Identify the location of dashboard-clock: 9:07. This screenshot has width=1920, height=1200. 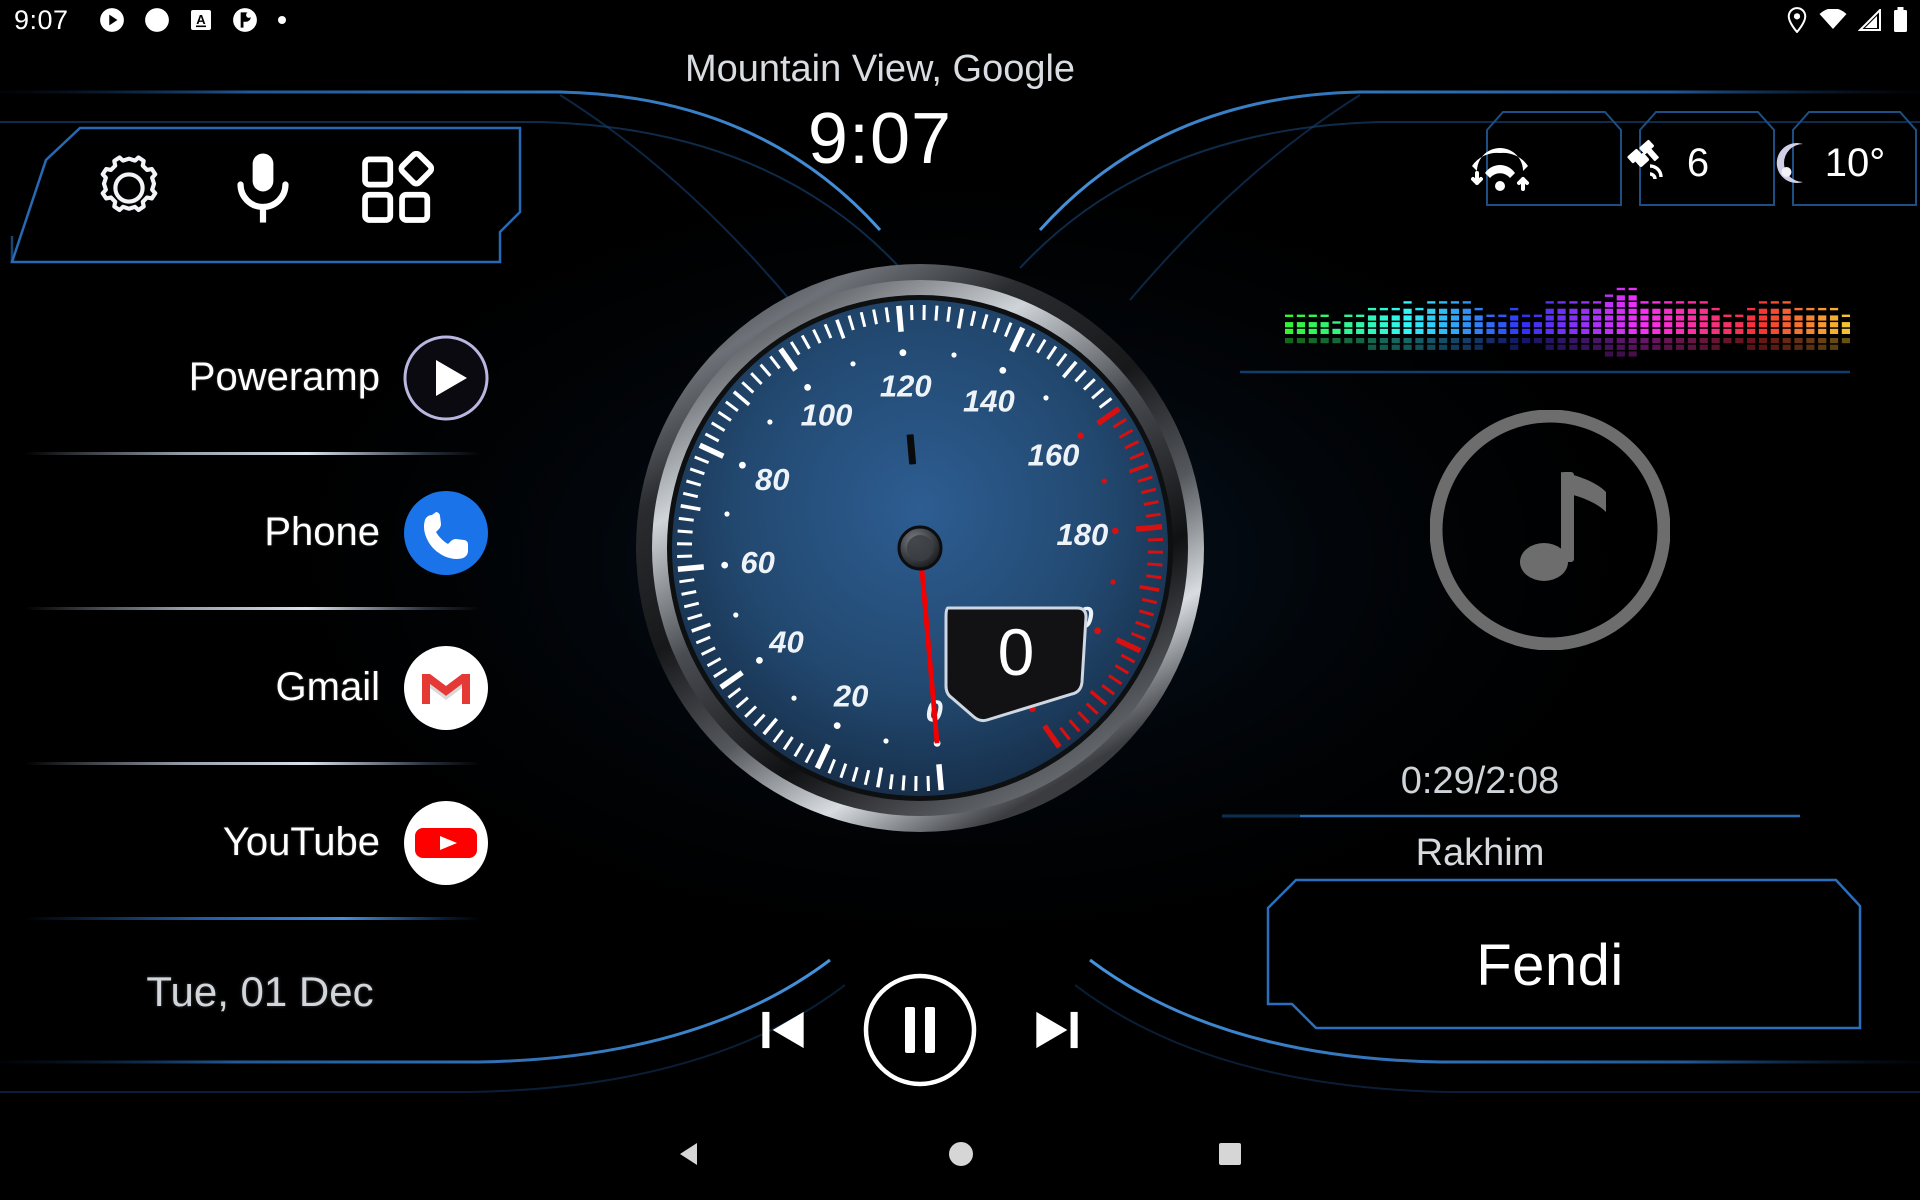
(880, 139).